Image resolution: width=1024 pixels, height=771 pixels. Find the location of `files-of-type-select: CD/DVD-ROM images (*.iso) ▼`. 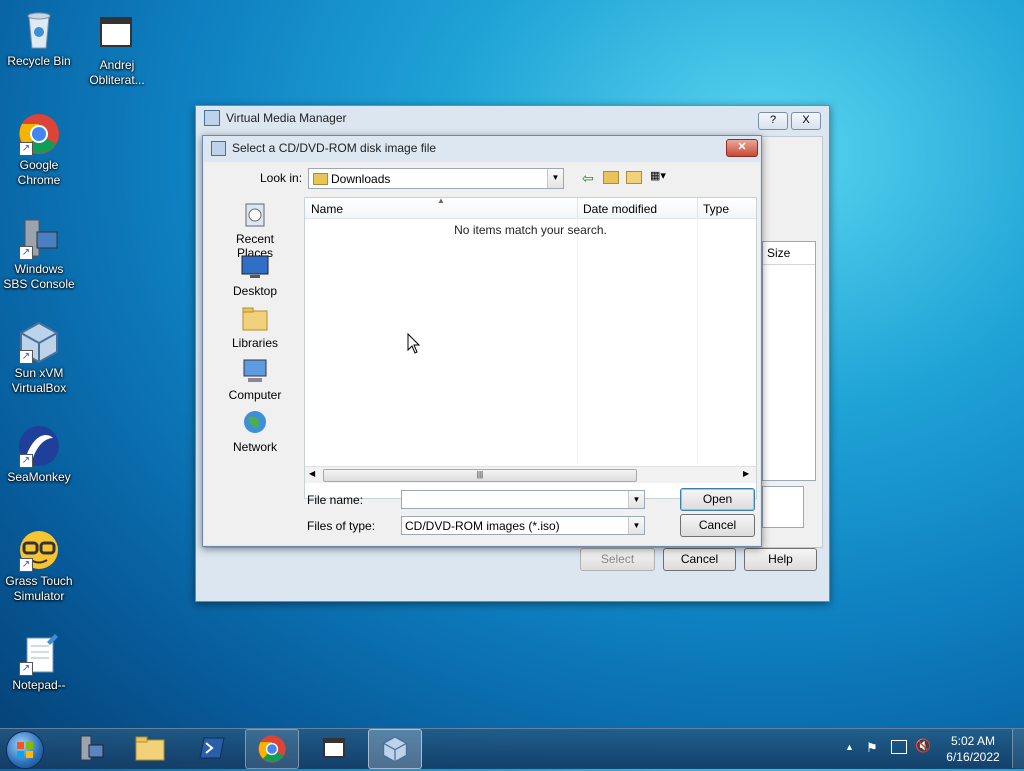

files-of-type-select: CD/DVD-ROM images (*.iso) ▼ is located at coordinates (523, 525).